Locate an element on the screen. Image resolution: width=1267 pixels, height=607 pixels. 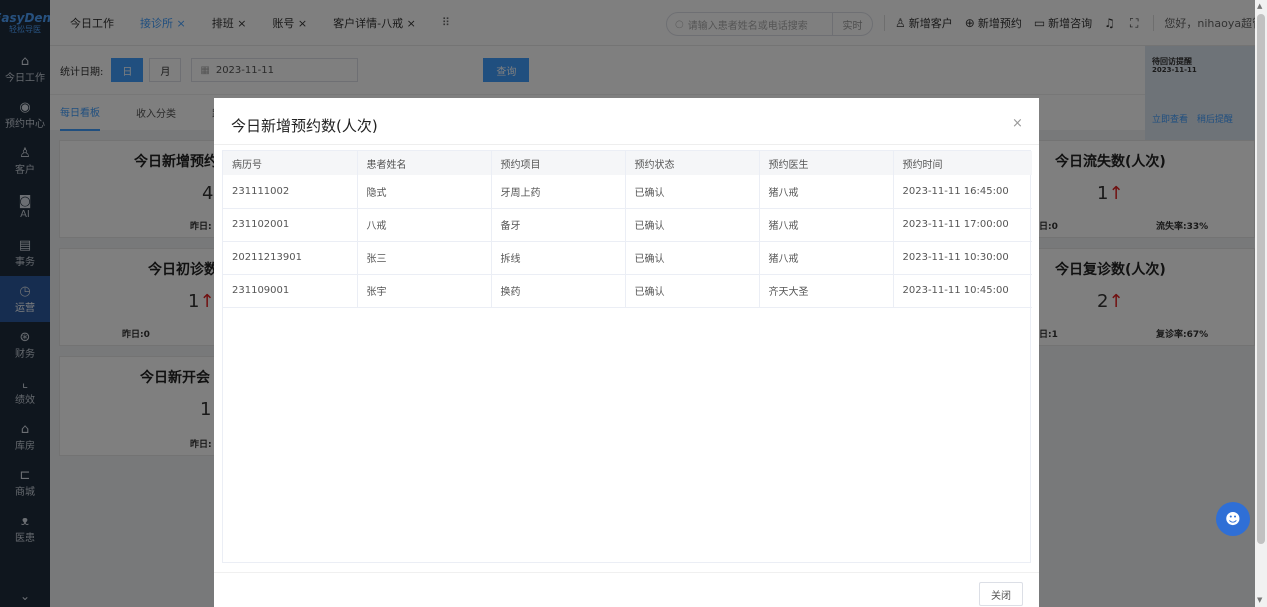
customer-service-button: ☻ is located at coordinates (1233, 519).